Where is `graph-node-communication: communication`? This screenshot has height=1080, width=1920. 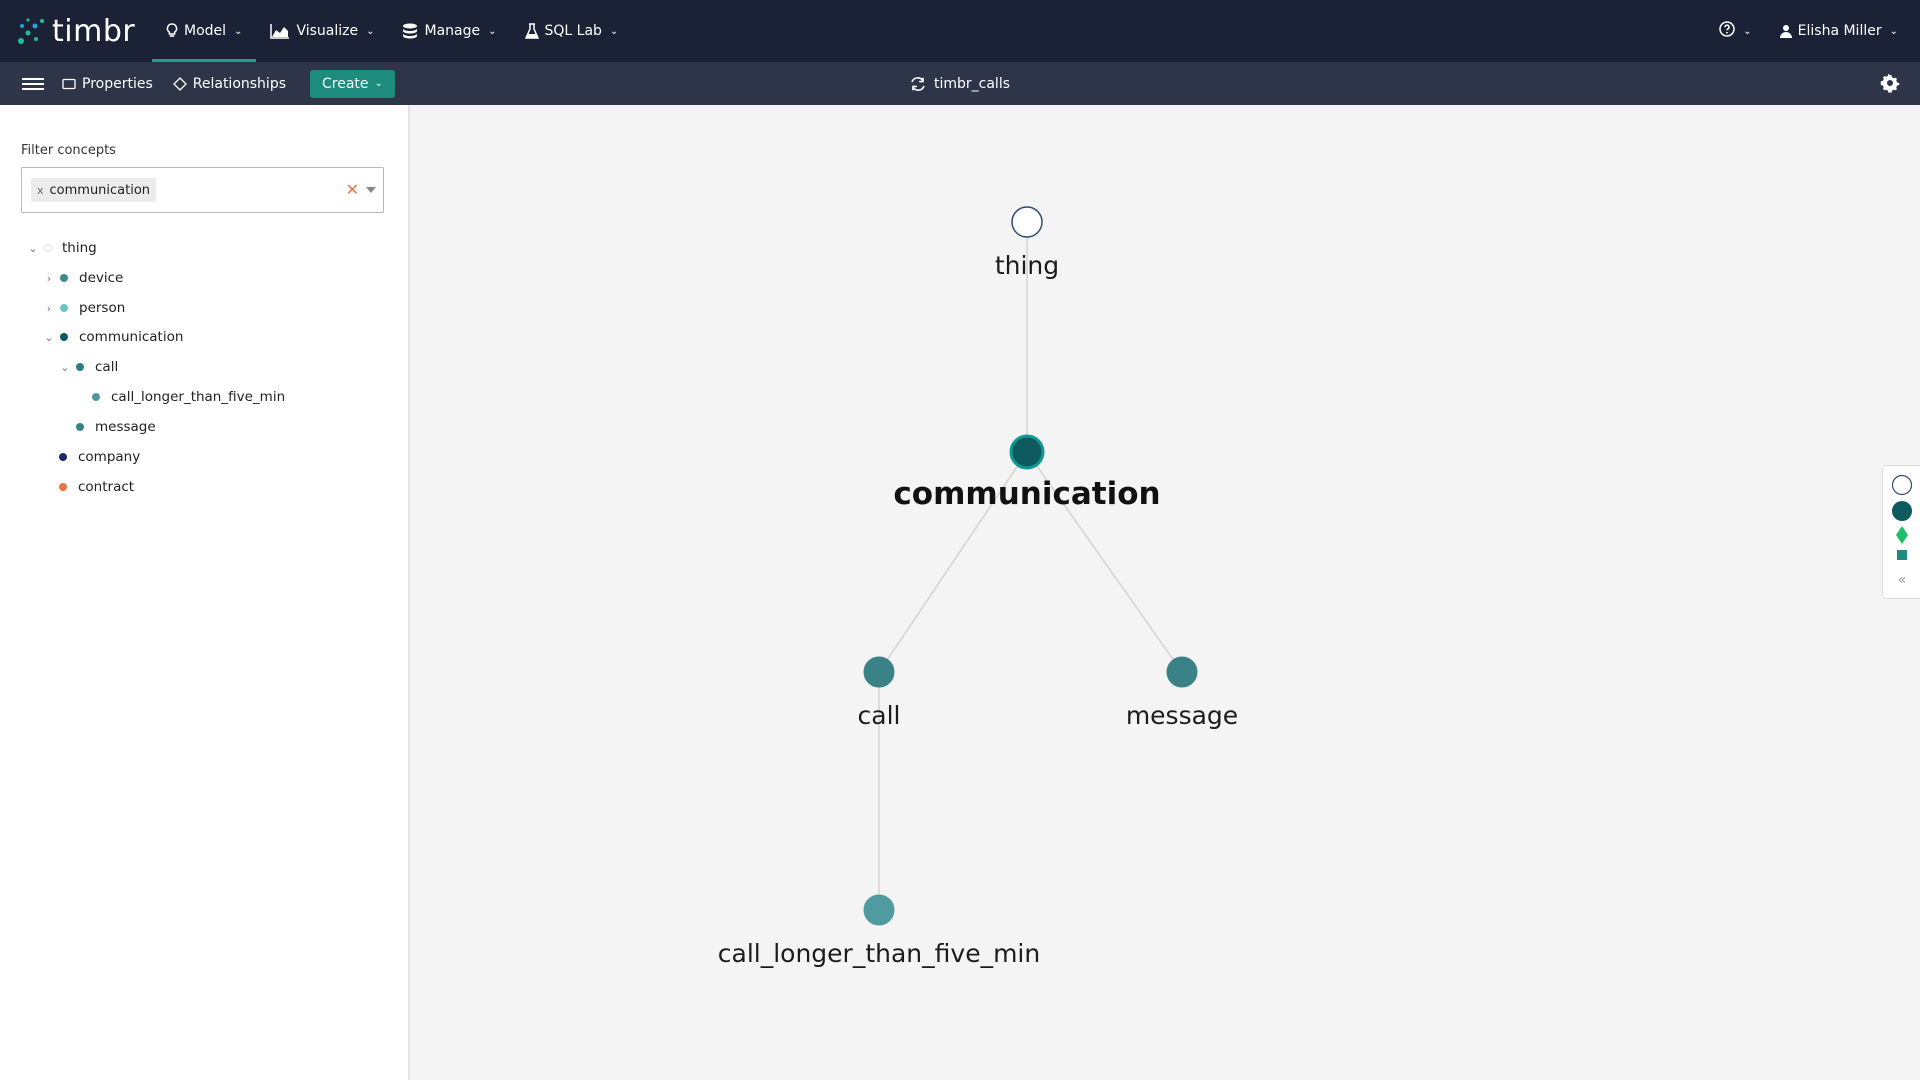
graph-node-communication: communication is located at coordinates (1027, 473).